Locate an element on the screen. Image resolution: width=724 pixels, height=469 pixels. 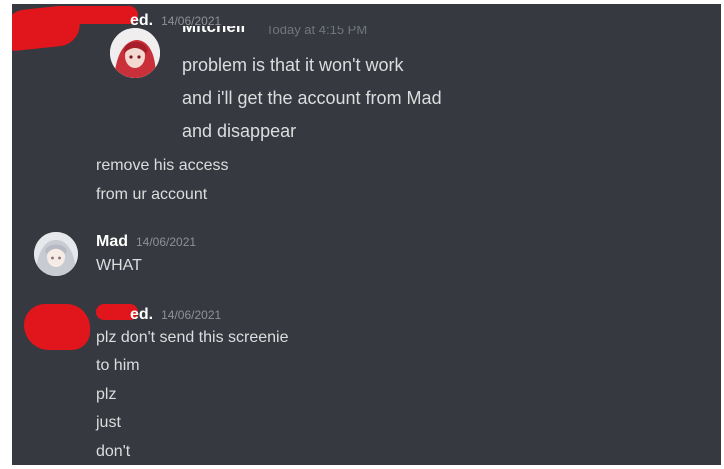
message-line: WHAT is located at coordinates (119, 265).